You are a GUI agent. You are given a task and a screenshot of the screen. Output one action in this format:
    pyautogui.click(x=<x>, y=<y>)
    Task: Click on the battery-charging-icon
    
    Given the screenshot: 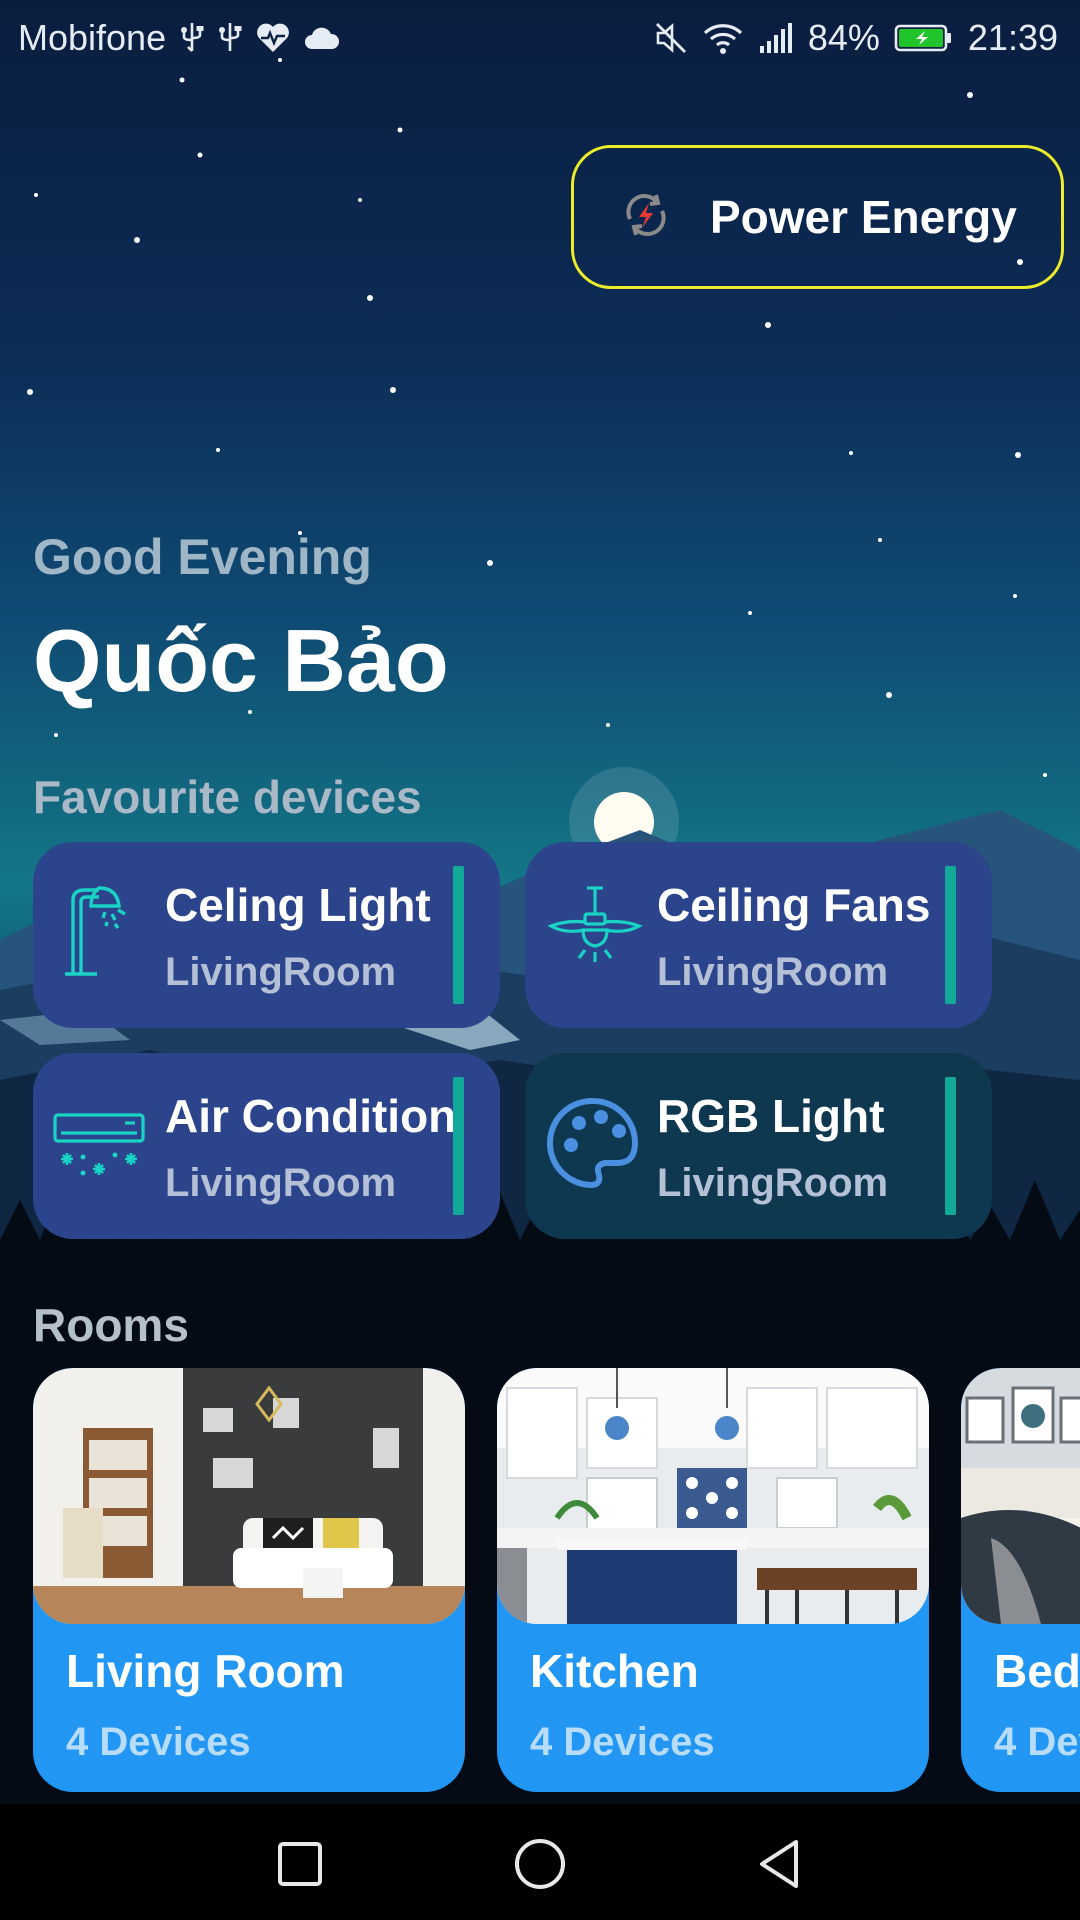 What is the action you would take?
    pyautogui.click(x=924, y=38)
    